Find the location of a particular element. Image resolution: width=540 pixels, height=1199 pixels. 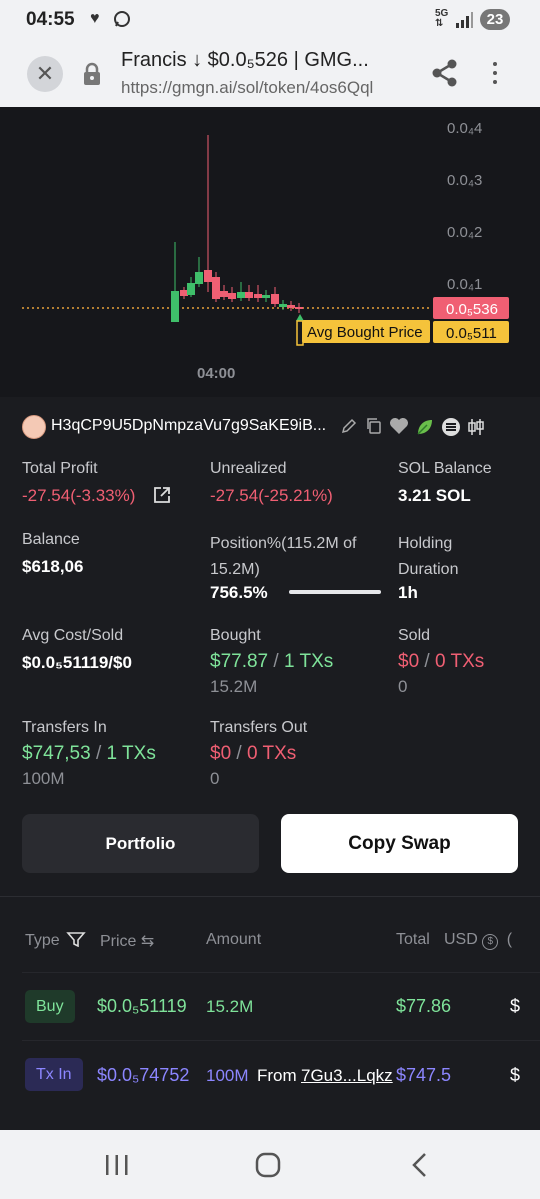

more-menu-icon is located at coordinates (495, 74).